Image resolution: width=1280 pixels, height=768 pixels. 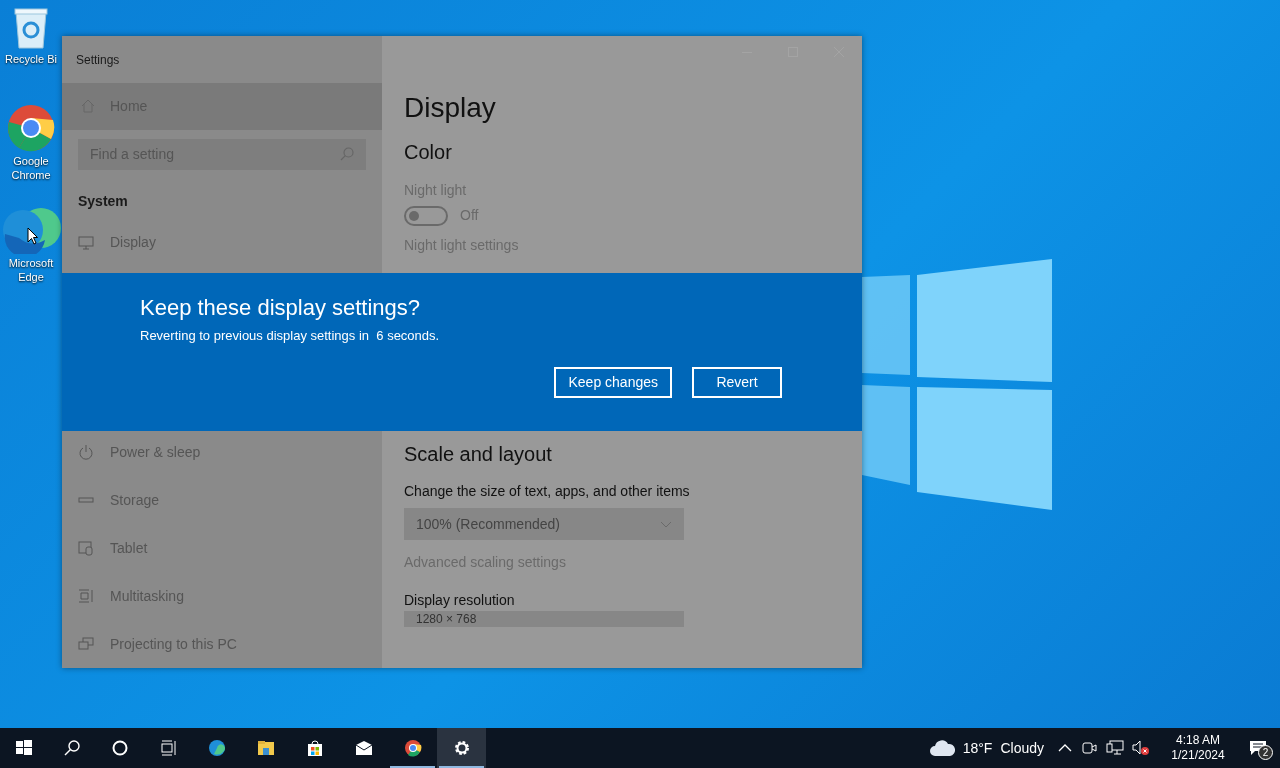 What do you see at coordinates (168, 748) in the screenshot?
I see `task-view-icon` at bounding box center [168, 748].